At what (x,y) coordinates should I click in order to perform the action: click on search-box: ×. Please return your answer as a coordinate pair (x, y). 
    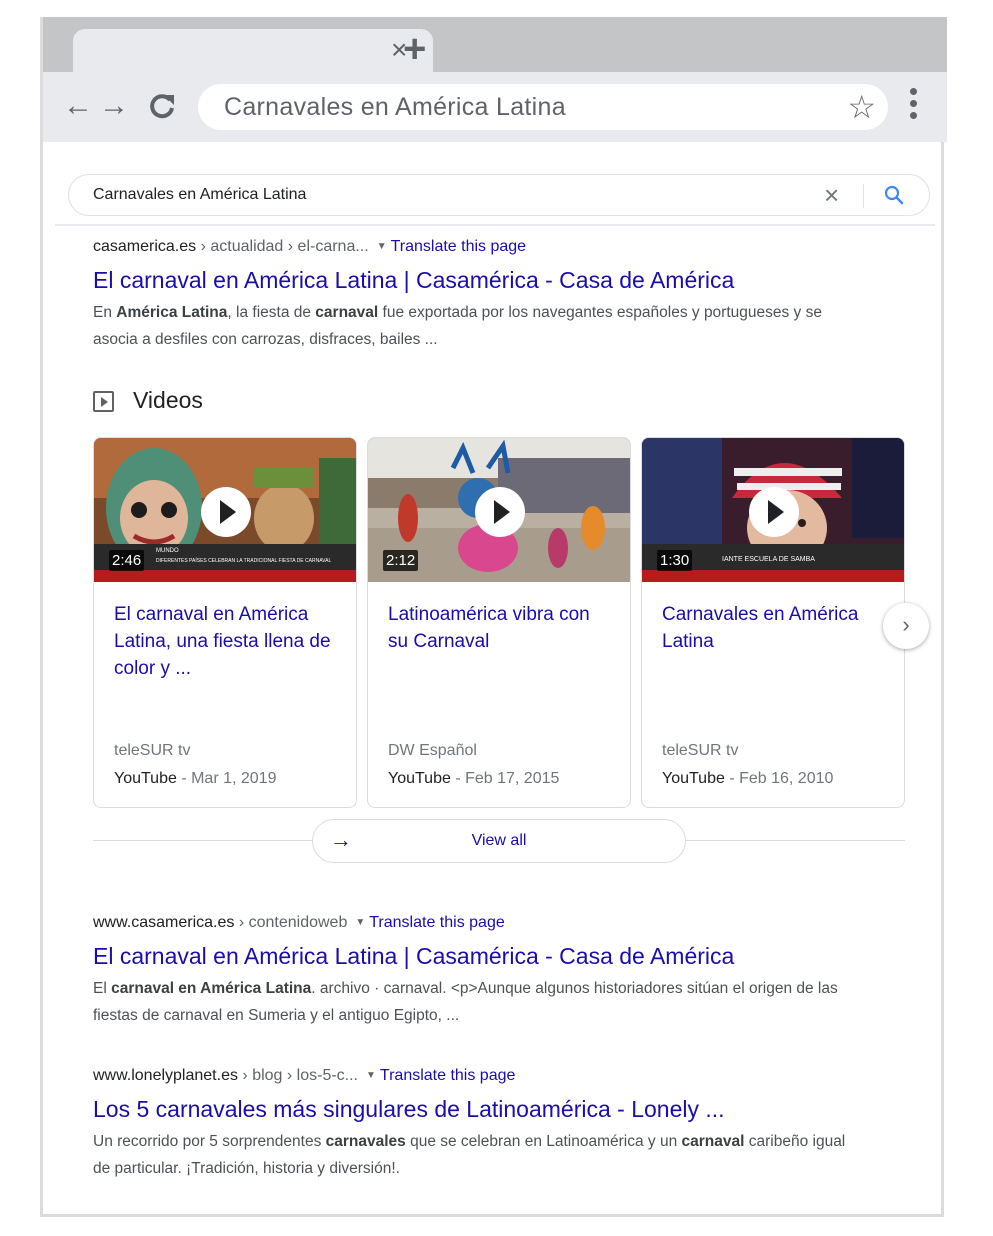
    Looking at the image, I should click on (499, 195).